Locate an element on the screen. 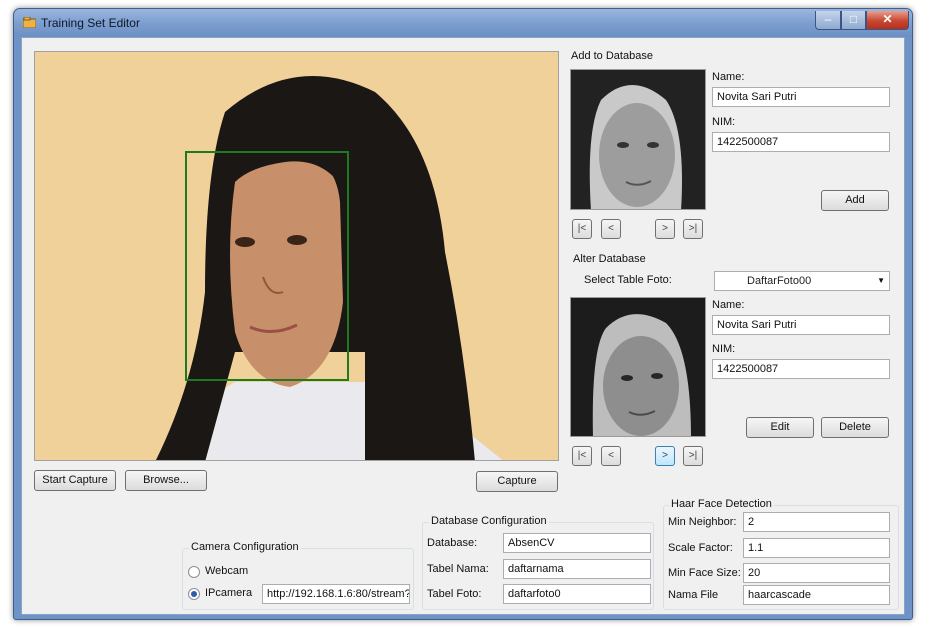 This screenshot has height=628, width=925. alter-face-thumbnail is located at coordinates (638, 367).